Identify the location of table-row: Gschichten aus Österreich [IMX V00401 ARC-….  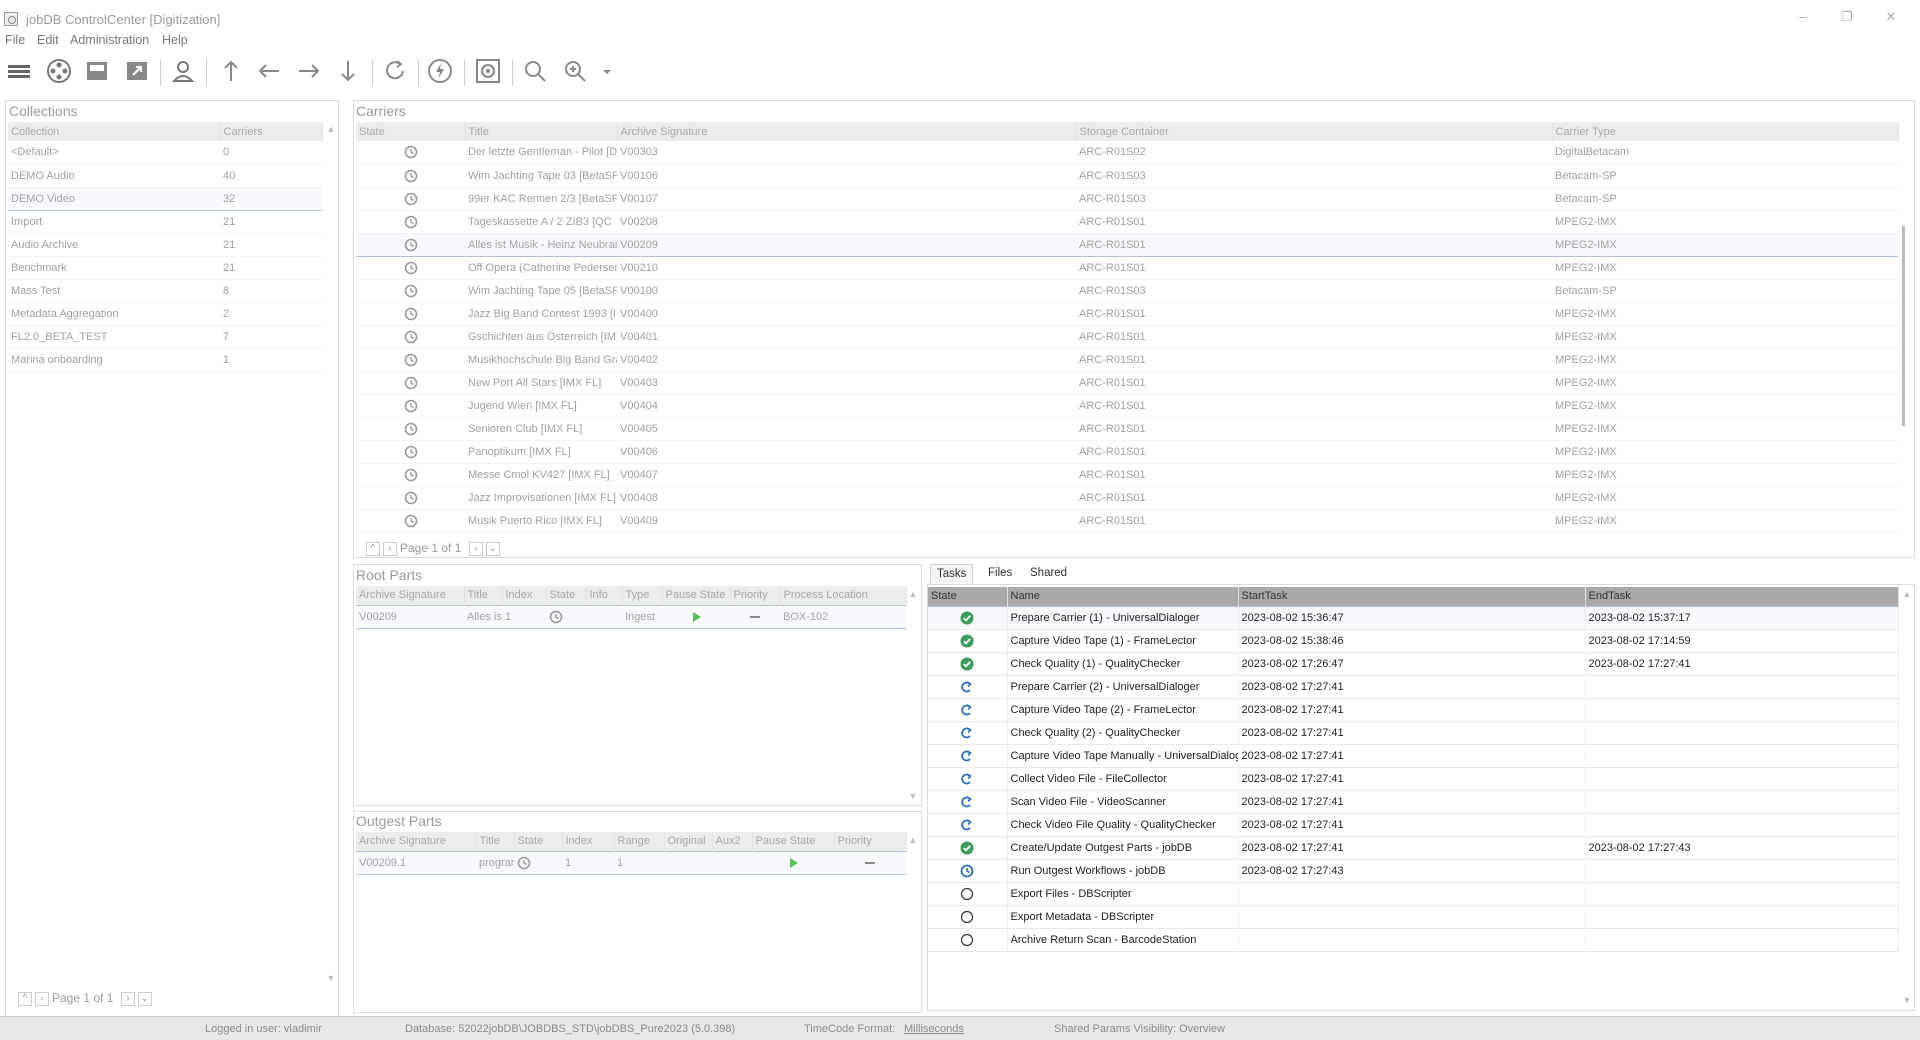
(1127, 337).